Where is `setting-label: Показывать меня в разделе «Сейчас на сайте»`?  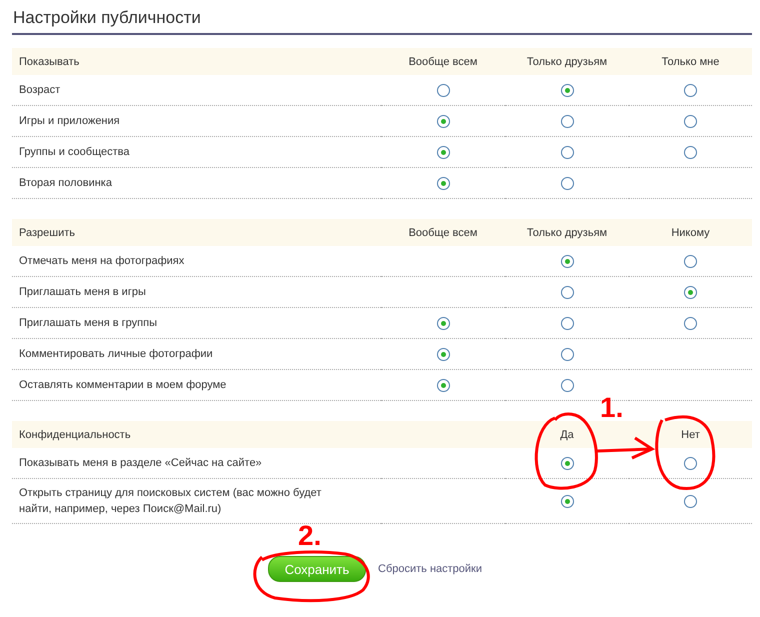 setting-label: Показывать меня в разделе «Сейчас на сайте» is located at coordinates (140, 463).